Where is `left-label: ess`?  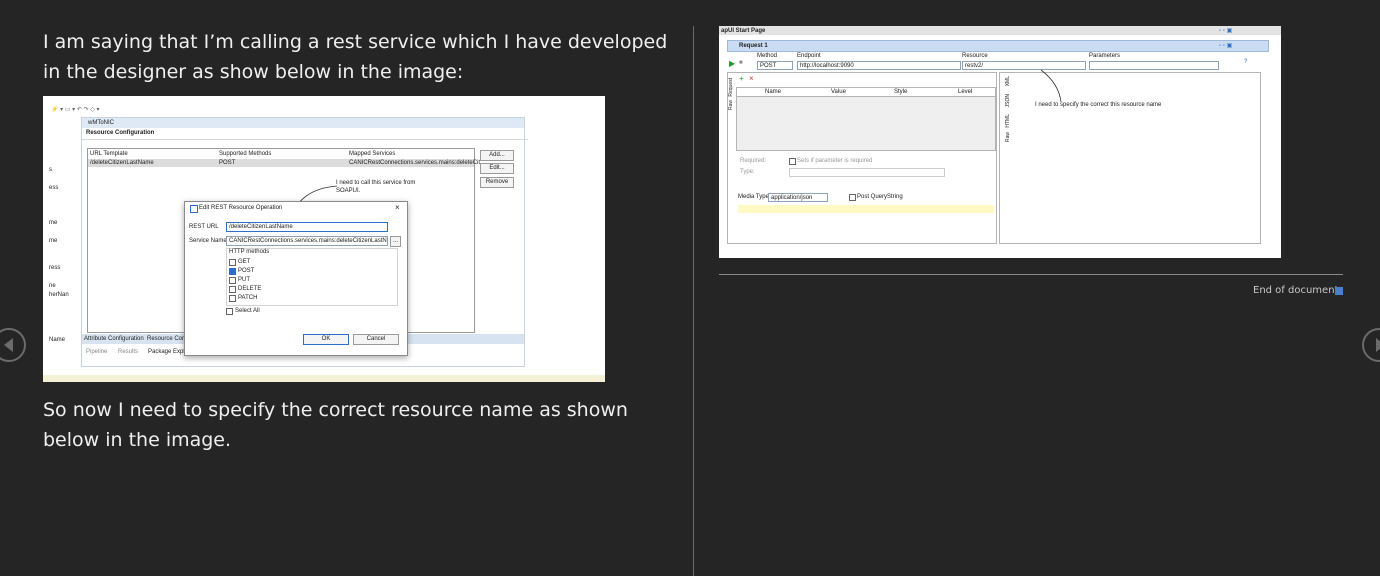
left-label: ess is located at coordinates (54, 188).